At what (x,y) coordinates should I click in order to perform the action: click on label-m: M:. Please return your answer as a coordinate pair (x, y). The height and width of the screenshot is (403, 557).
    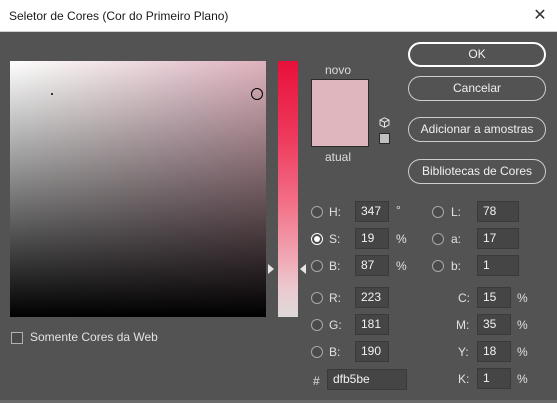
    Looking at the image, I should click on (463, 325).